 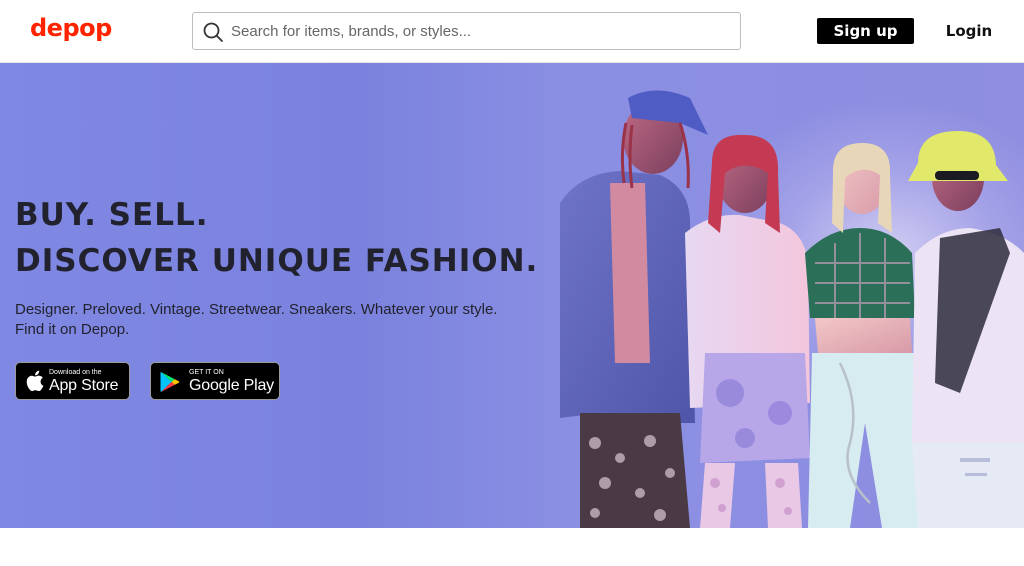 I want to click on headline-line-1: BUY. SELL., so click(x=112, y=215).